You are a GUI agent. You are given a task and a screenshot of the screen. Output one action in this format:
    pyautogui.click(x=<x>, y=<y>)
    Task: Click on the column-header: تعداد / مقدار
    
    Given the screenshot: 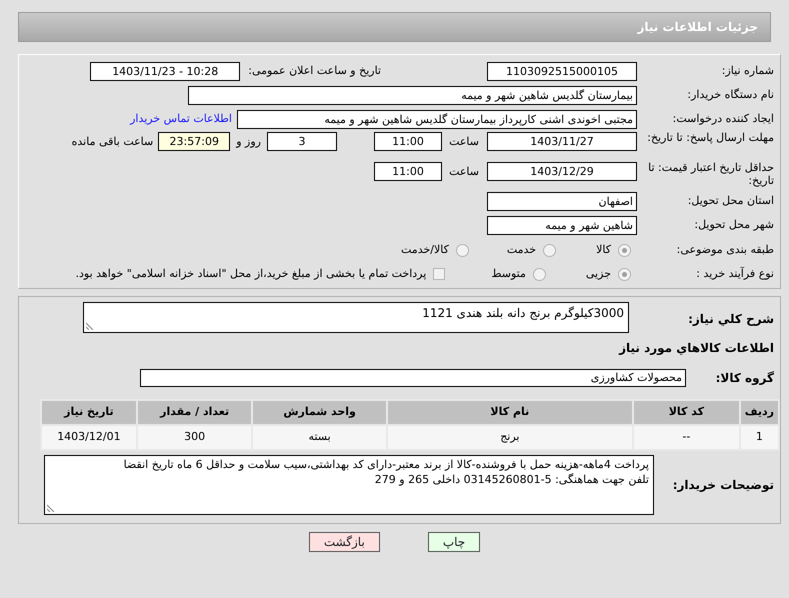 What is the action you would take?
    pyautogui.click(x=195, y=412)
    